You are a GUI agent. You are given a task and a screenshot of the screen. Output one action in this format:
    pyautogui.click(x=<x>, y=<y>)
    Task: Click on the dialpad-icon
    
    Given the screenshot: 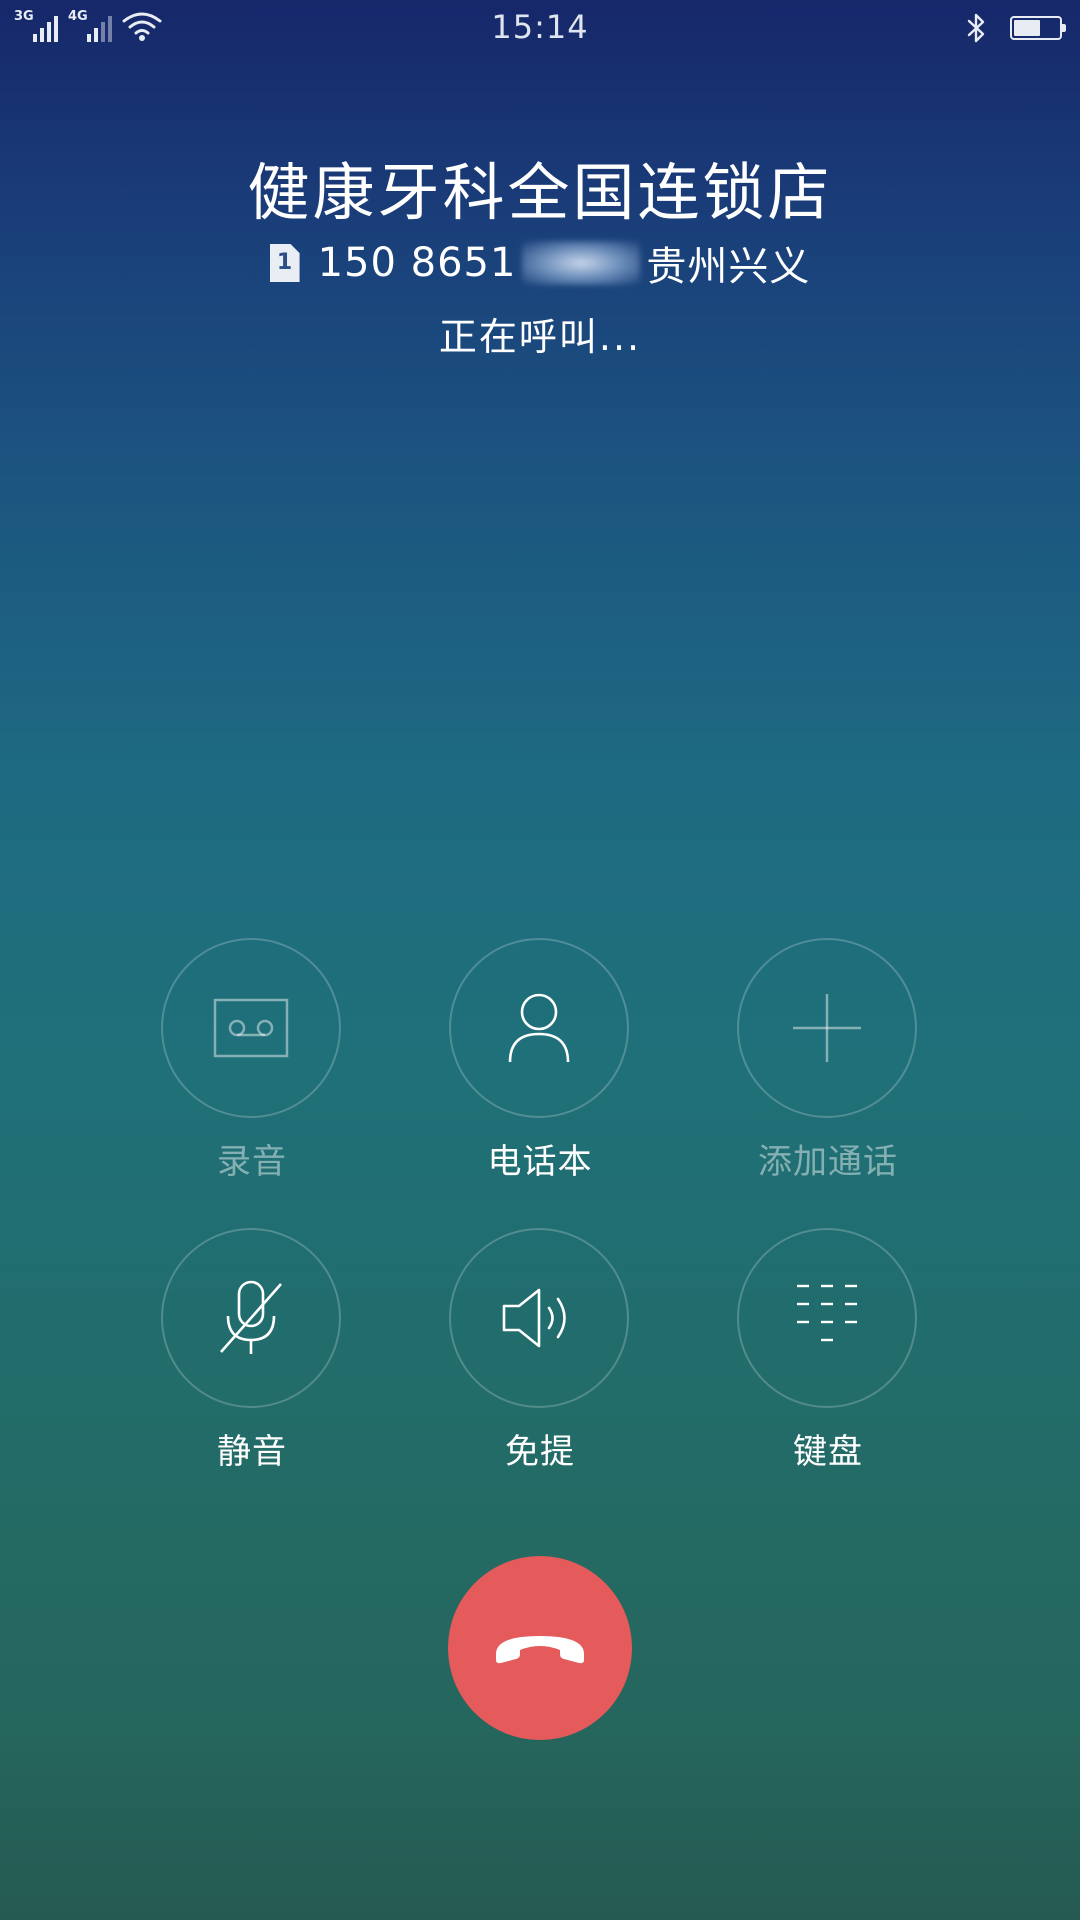 What is the action you would take?
    pyautogui.click(x=827, y=1313)
    